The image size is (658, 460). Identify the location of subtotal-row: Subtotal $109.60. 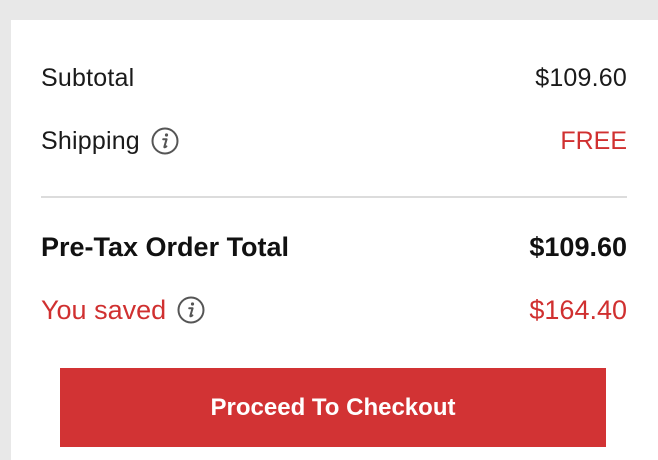
(334, 78).